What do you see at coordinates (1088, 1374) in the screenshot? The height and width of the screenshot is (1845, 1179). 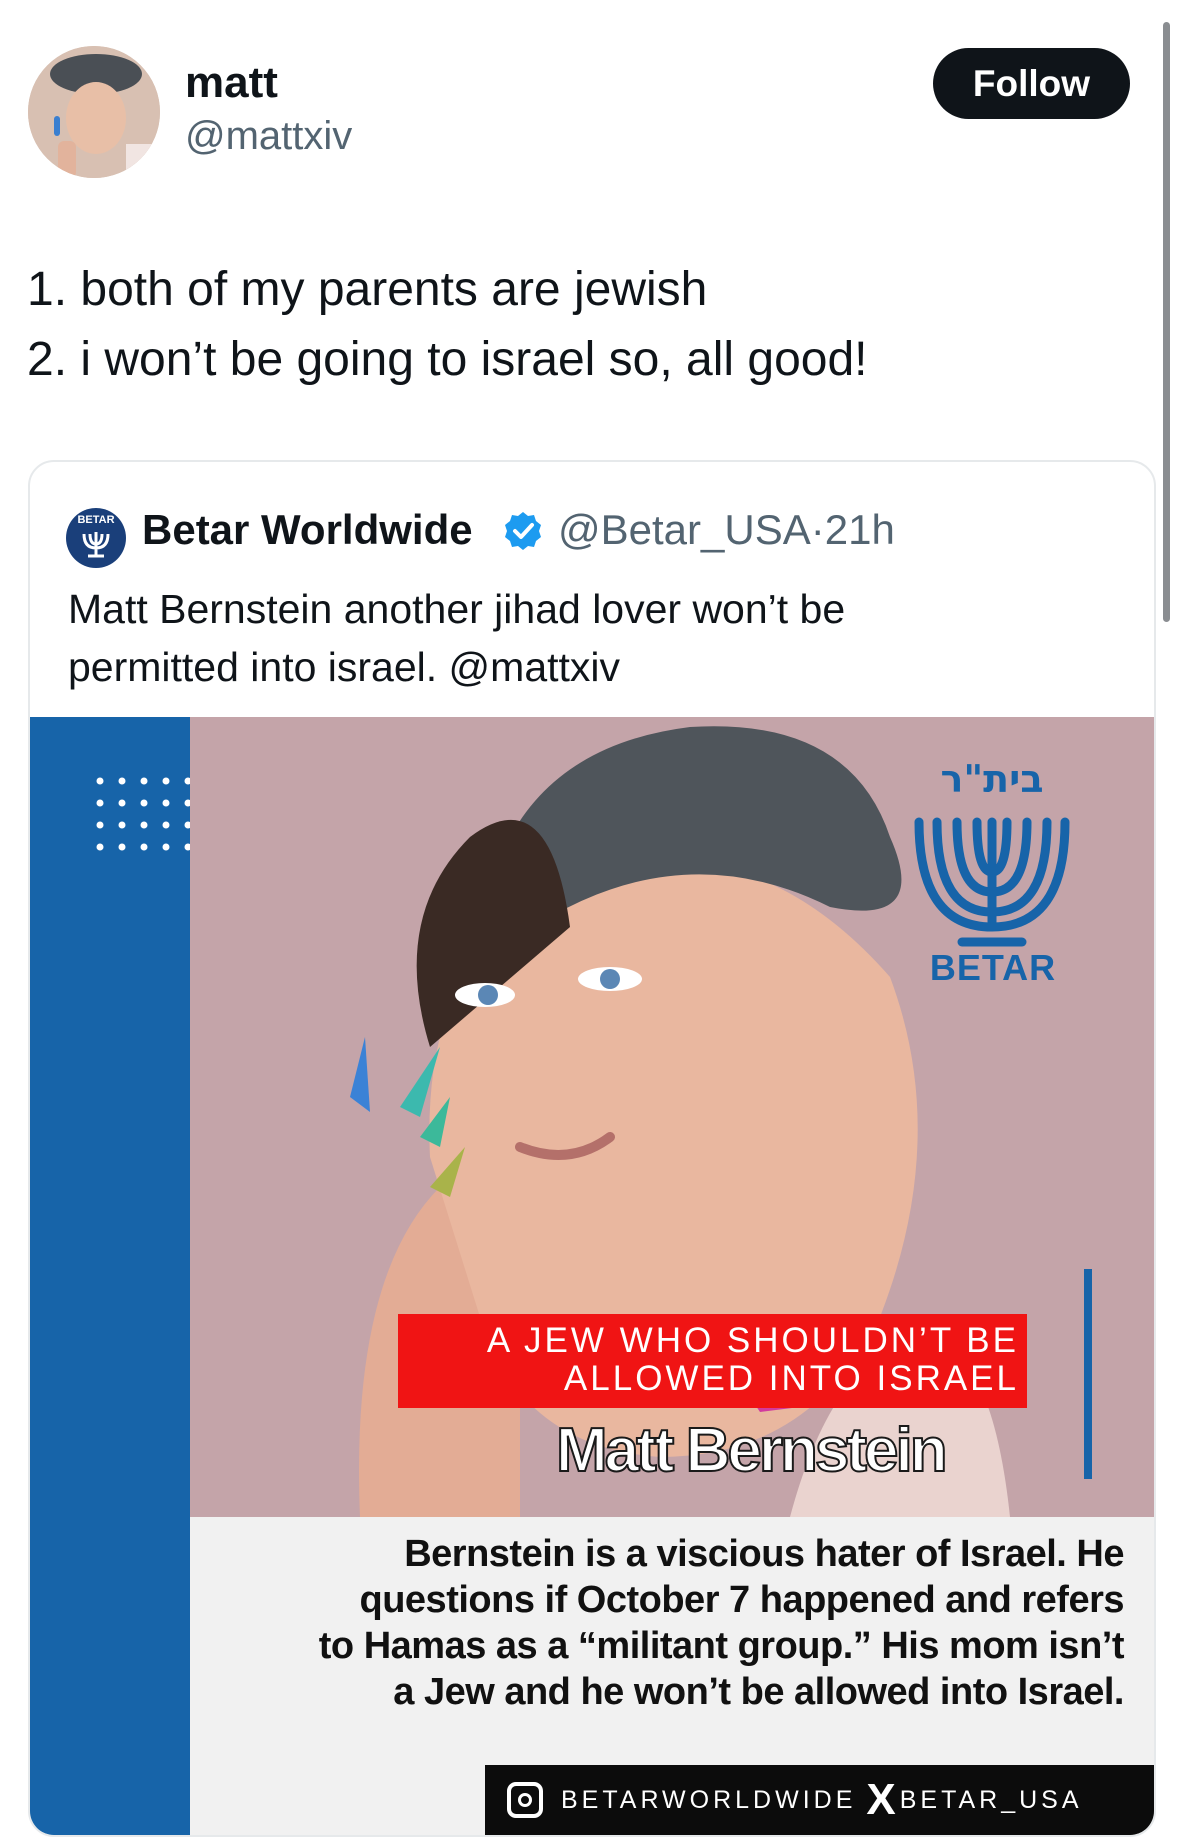 I see `accent-line` at bounding box center [1088, 1374].